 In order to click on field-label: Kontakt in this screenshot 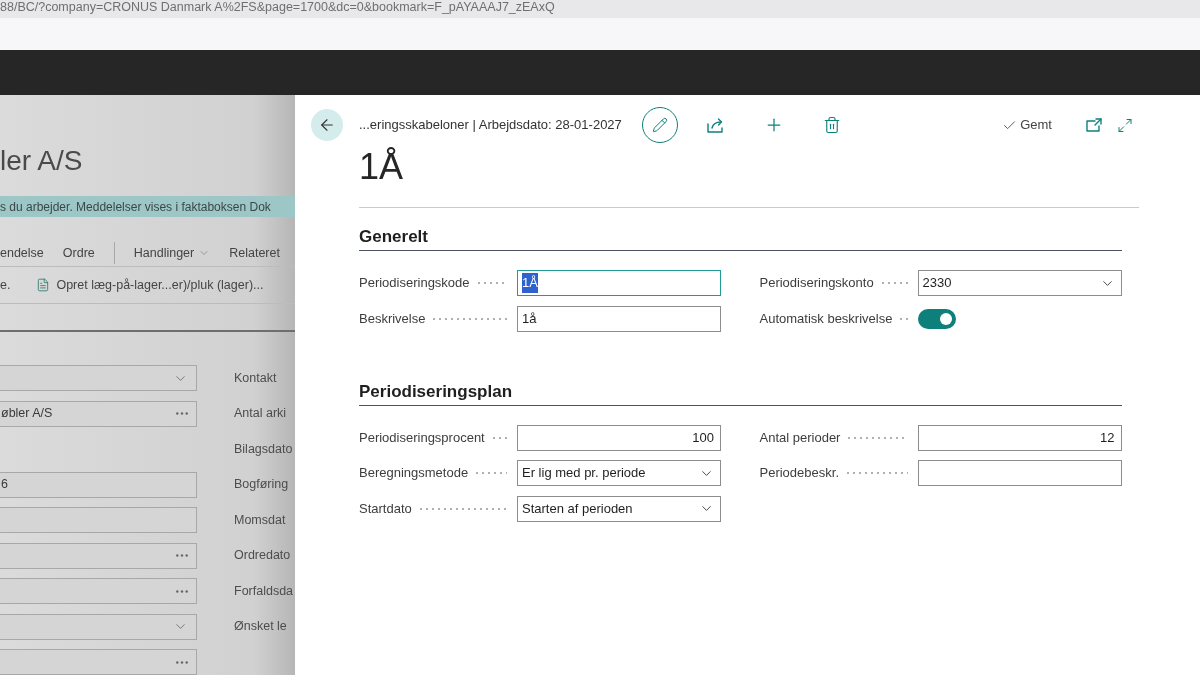, I will do `click(255, 378)`.